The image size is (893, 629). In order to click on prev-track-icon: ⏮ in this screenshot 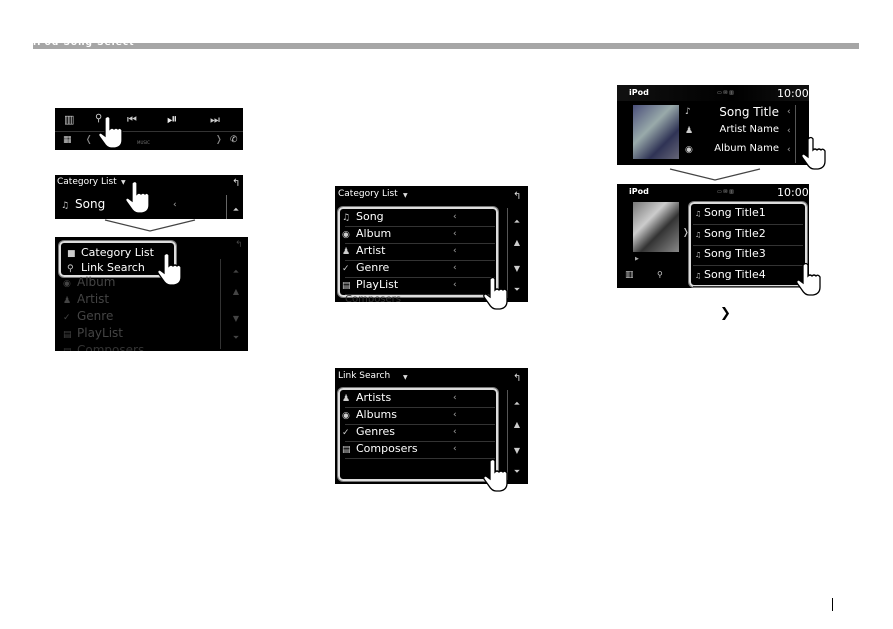, I will do `click(132, 120)`.